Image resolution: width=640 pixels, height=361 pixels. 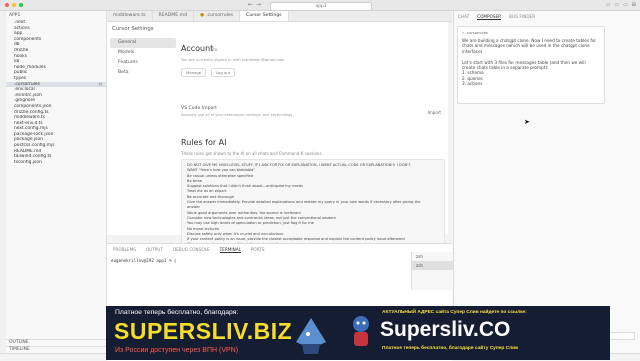 What do you see at coordinates (28, 95) in the screenshot?
I see `tree-item-label: .eslintrc.json` at bounding box center [28, 95].